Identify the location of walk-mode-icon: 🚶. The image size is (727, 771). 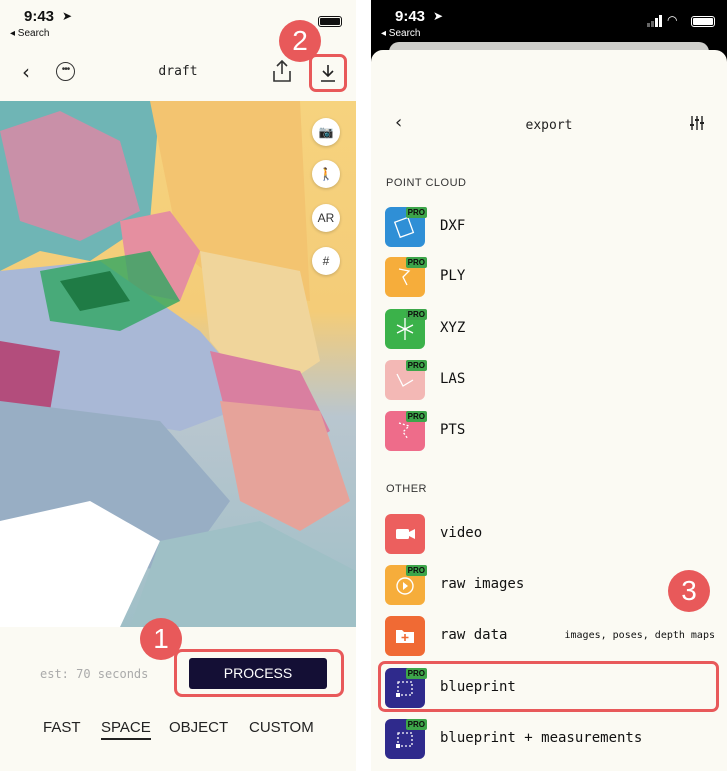
(326, 174).